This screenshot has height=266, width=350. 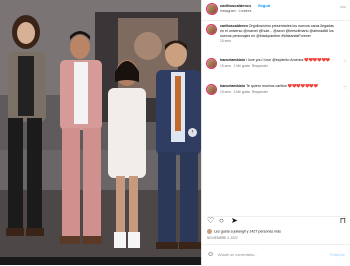 What do you see at coordinates (234, 221) in the screenshot?
I see `share-icon: ➤` at bounding box center [234, 221].